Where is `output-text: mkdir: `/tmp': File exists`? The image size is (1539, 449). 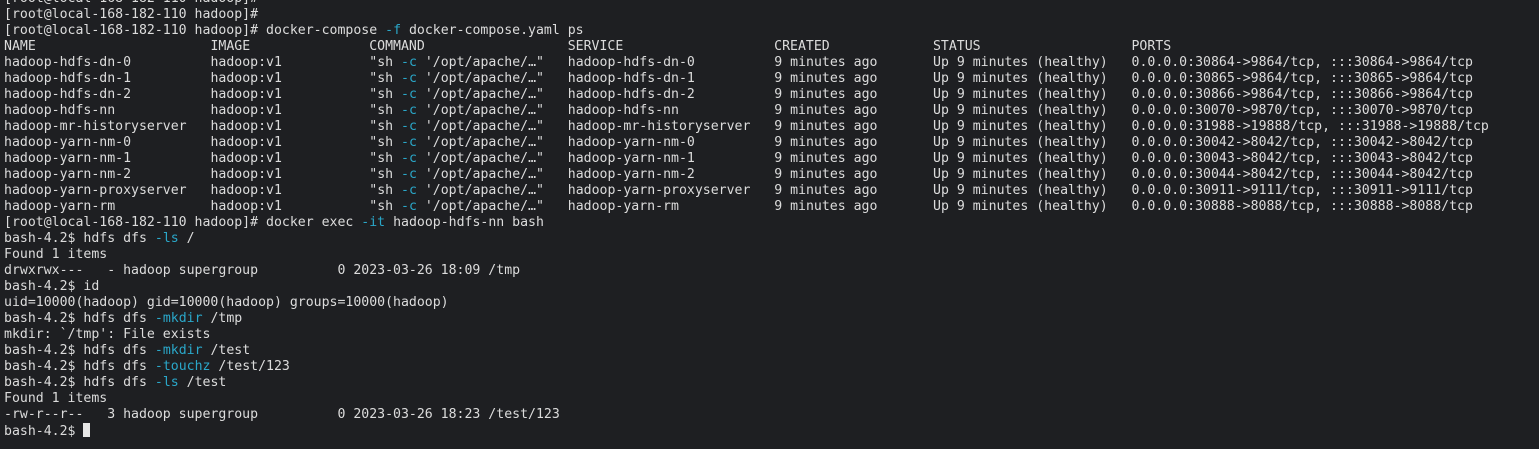
output-text: mkdir: `/tmp': File exists is located at coordinates (107, 334).